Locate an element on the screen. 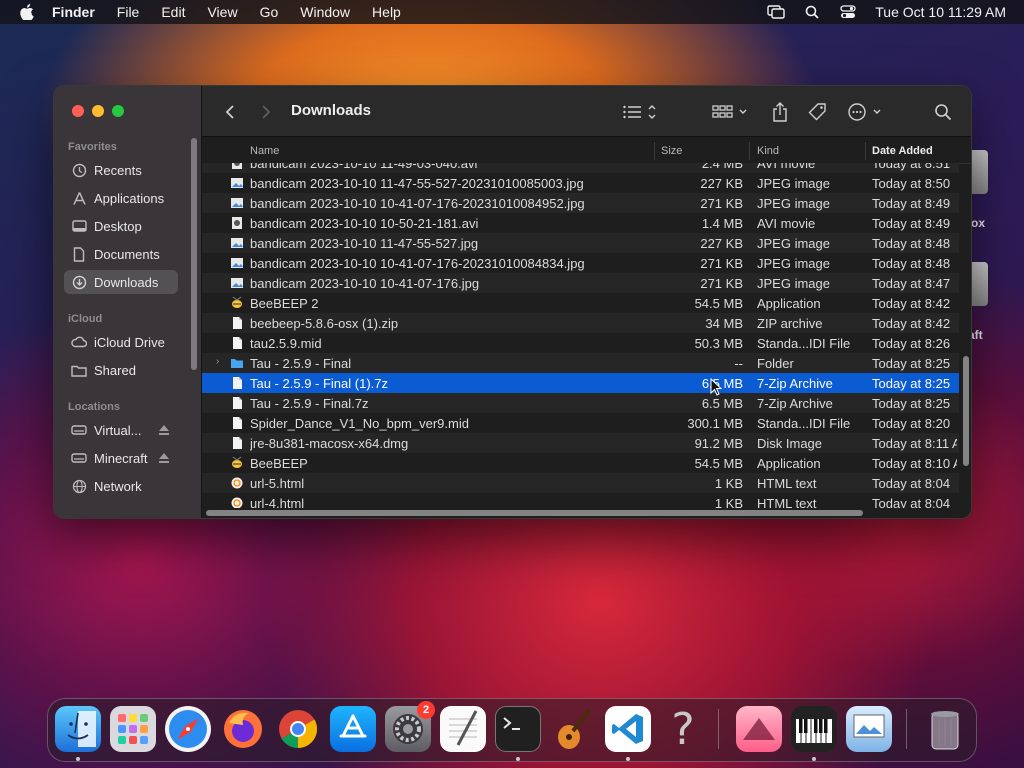 The height and width of the screenshot is (768, 1024). sidebar-item-shared: Shared is located at coordinates (121, 370).